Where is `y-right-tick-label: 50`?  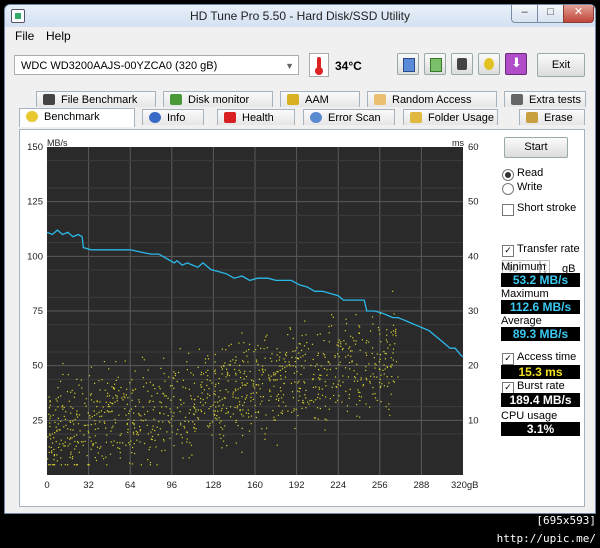
y-right-tick-label: 50 is located at coordinates (473, 202).